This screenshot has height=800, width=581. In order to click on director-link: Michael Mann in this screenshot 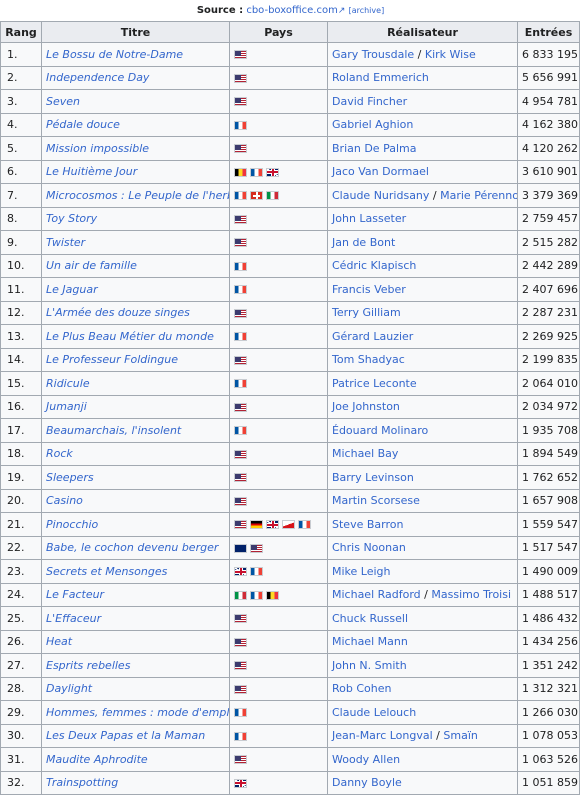, I will do `click(370, 641)`.